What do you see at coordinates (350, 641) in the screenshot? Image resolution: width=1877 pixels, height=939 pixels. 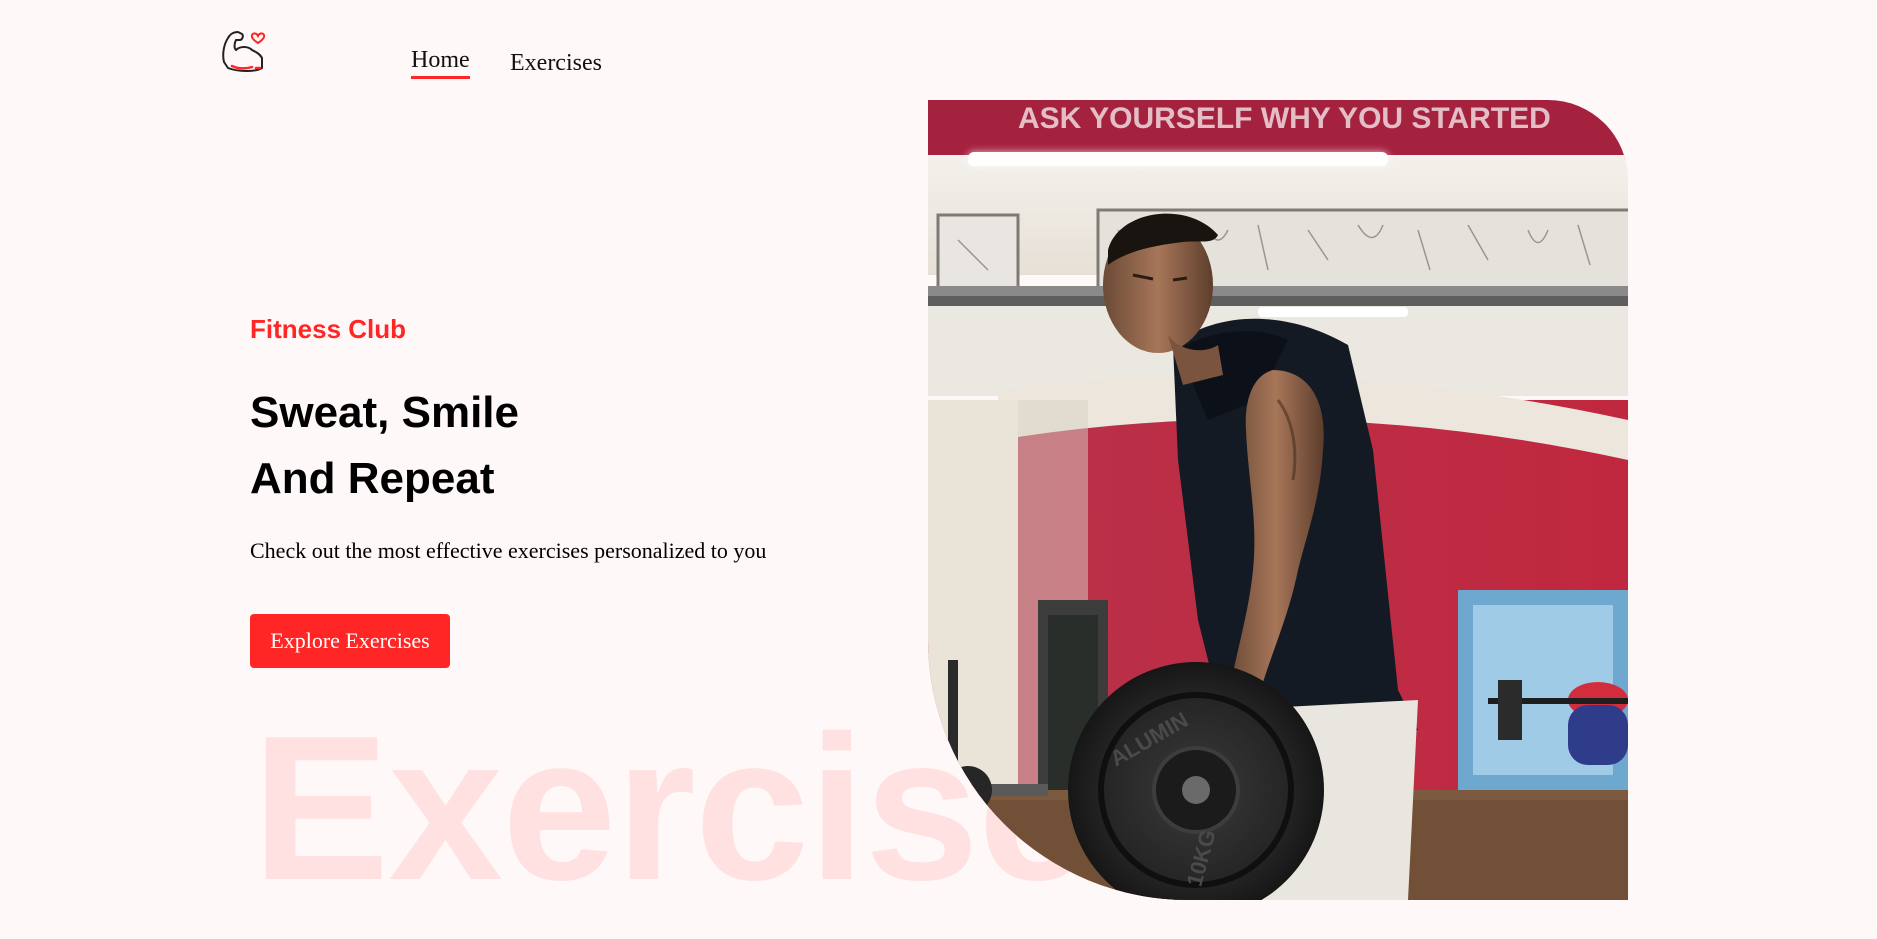 I see `explore-exercises-button: Explore Exercises` at bounding box center [350, 641].